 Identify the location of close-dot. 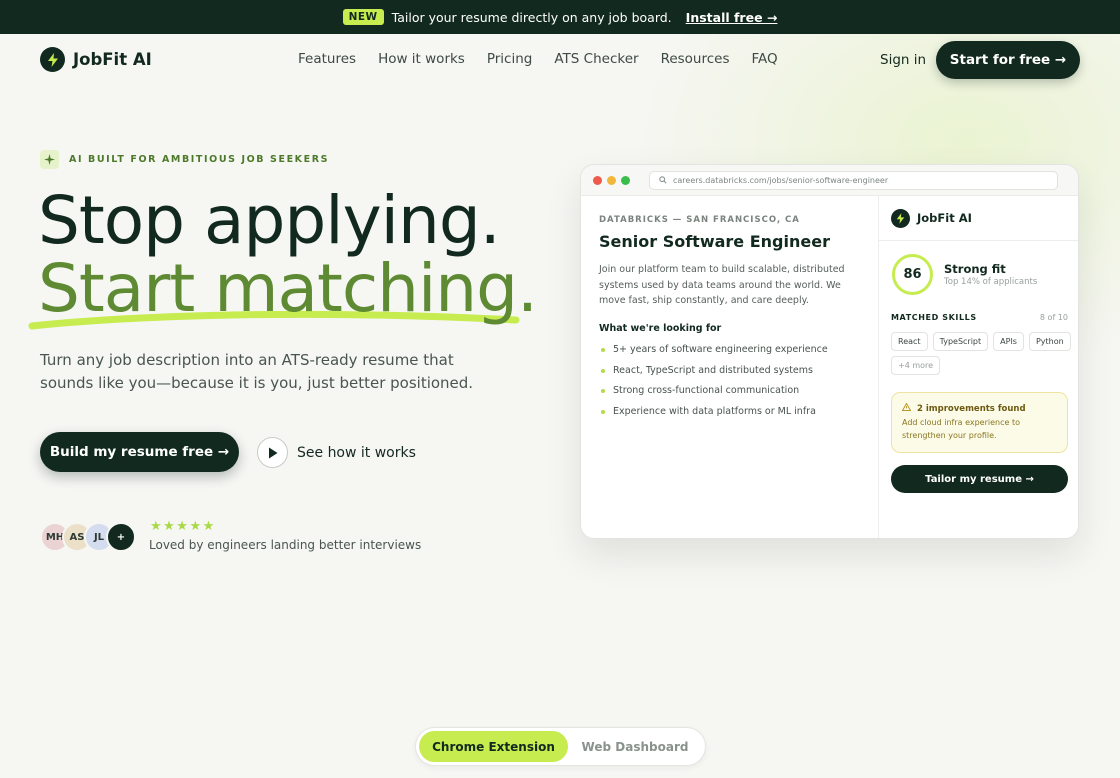
(597, 180).